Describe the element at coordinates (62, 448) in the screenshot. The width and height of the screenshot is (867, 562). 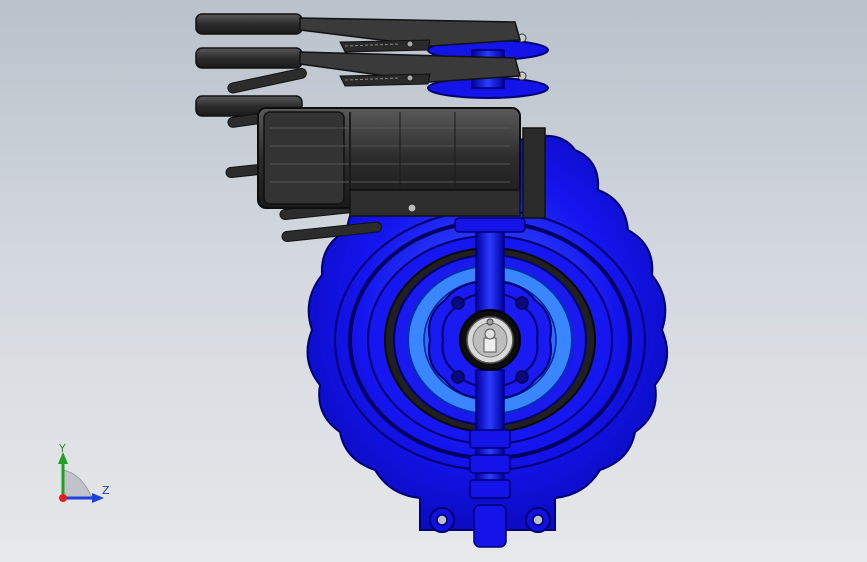
I see `y-axis-label: Y` at that location.